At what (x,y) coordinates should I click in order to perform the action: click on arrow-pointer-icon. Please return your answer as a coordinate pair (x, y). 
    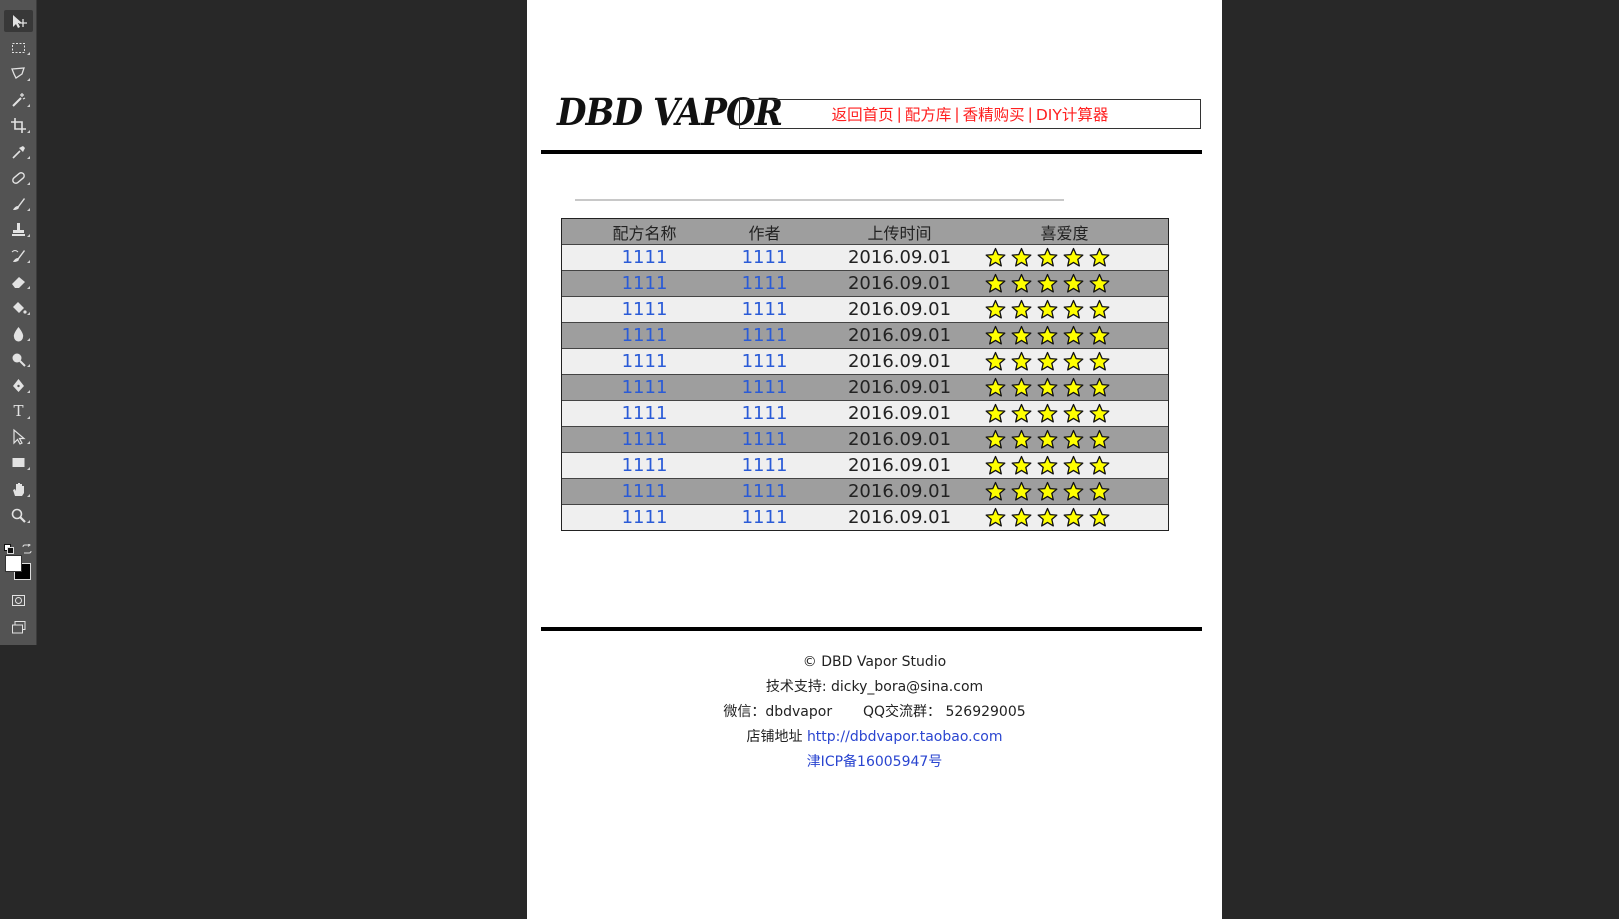
    Looking at the image, I should click on (19, 436).